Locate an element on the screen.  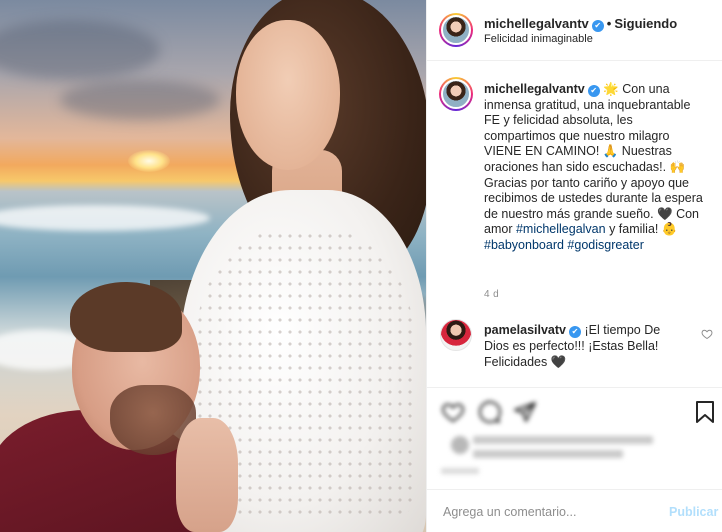
caption-avatar is located at coordinates (456, 94).